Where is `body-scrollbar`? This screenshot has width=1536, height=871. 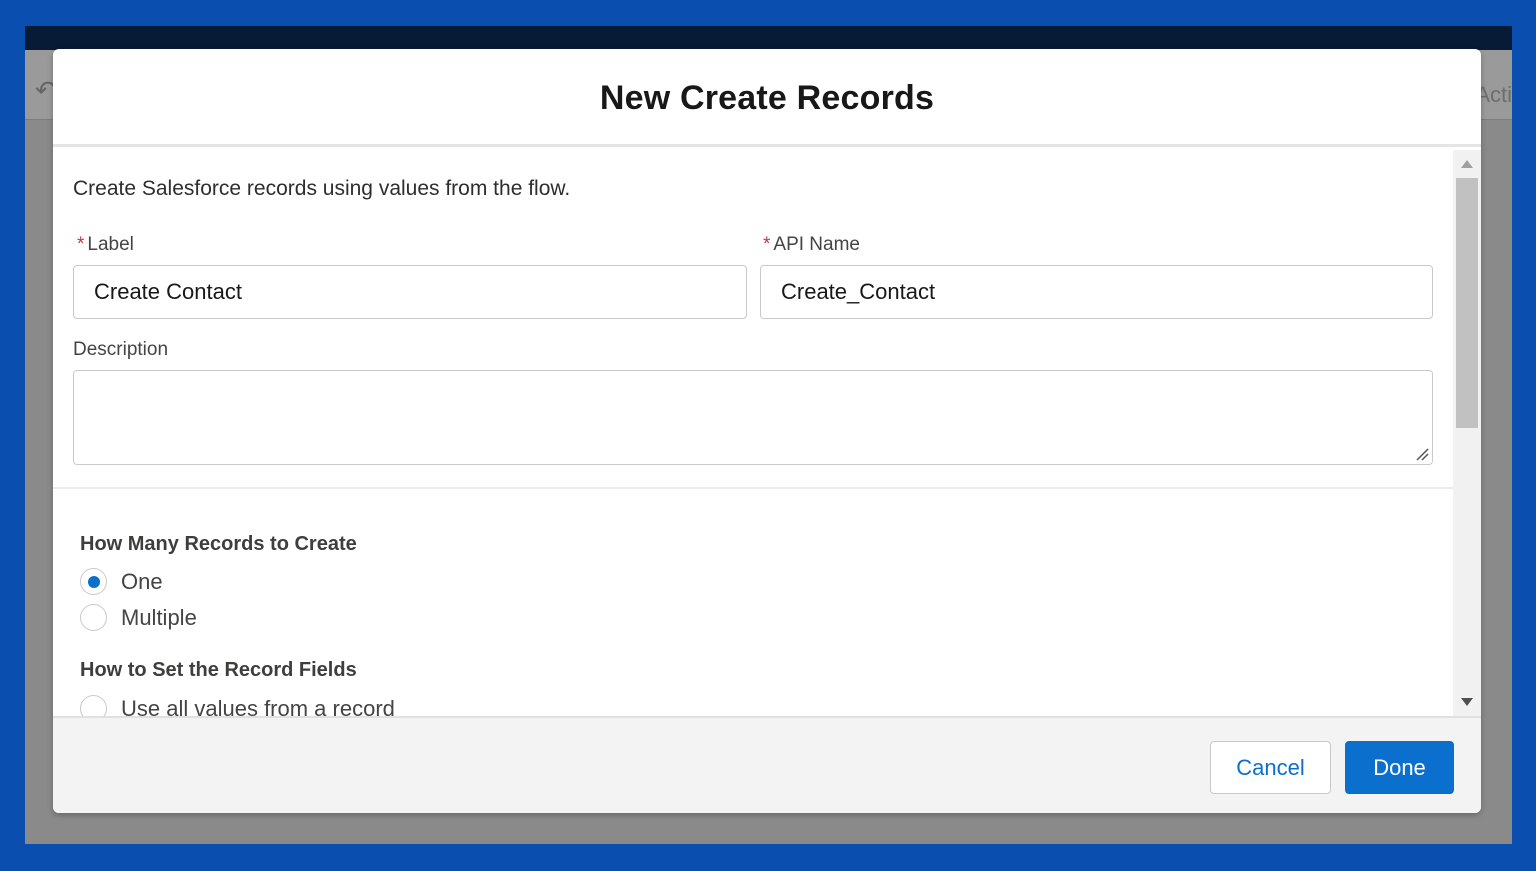 body-scrollbar is located at coordinates (1467, 433).